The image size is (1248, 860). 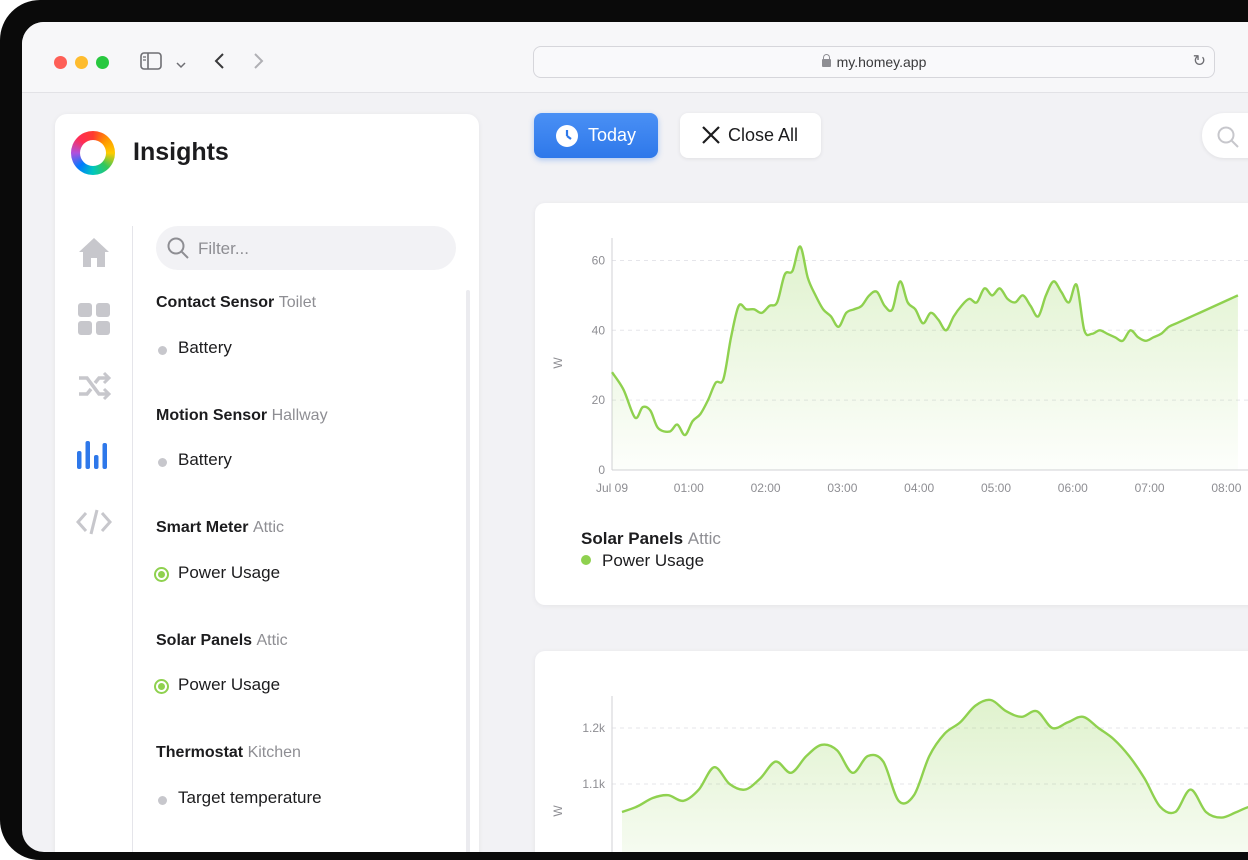 I want to click on reload-icon: ↻, so click(x=1199, y=61).